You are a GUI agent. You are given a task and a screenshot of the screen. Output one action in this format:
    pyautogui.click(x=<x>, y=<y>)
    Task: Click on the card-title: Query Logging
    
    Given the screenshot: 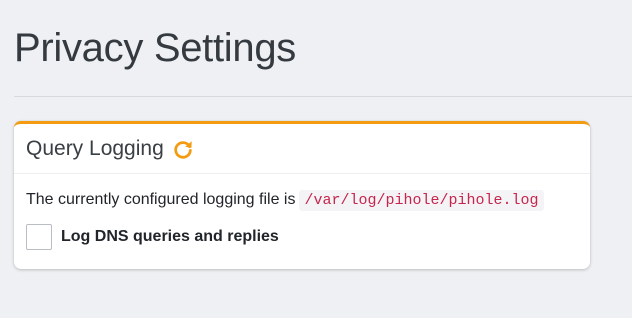 What is the action you would take?
    pyautogui.click(x=95, y=148)
    